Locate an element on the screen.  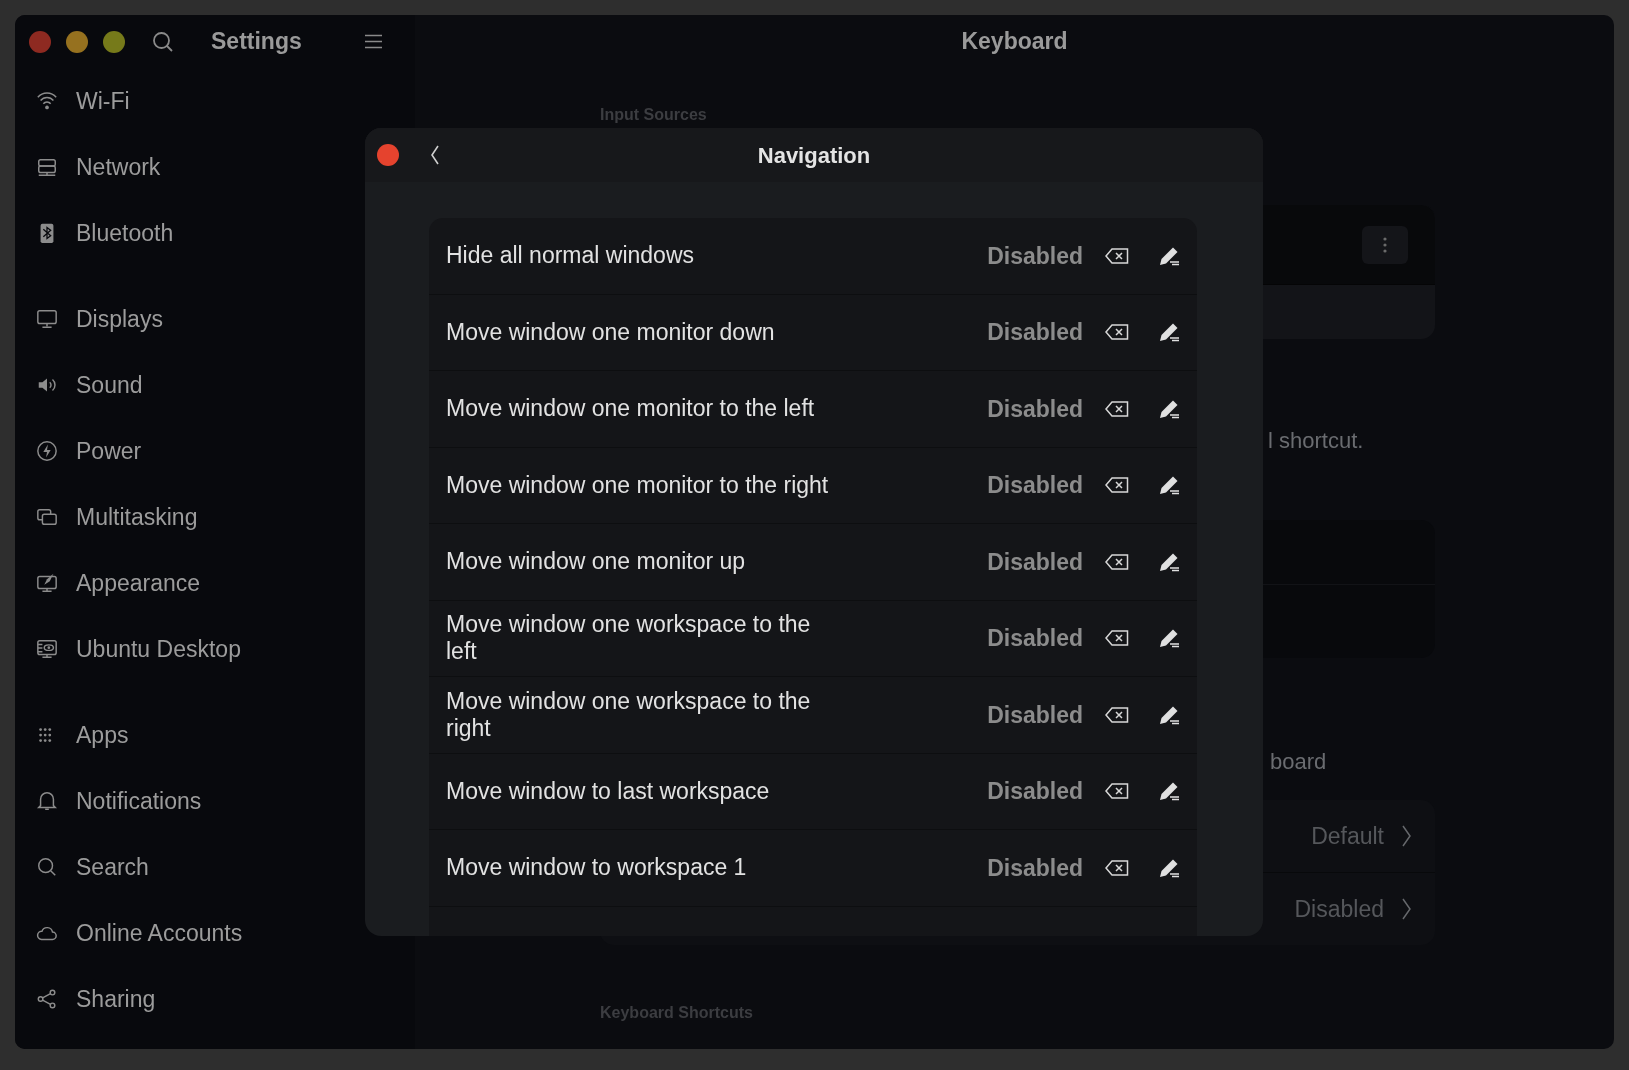
windows-icon is located at coordinates (47, 517).